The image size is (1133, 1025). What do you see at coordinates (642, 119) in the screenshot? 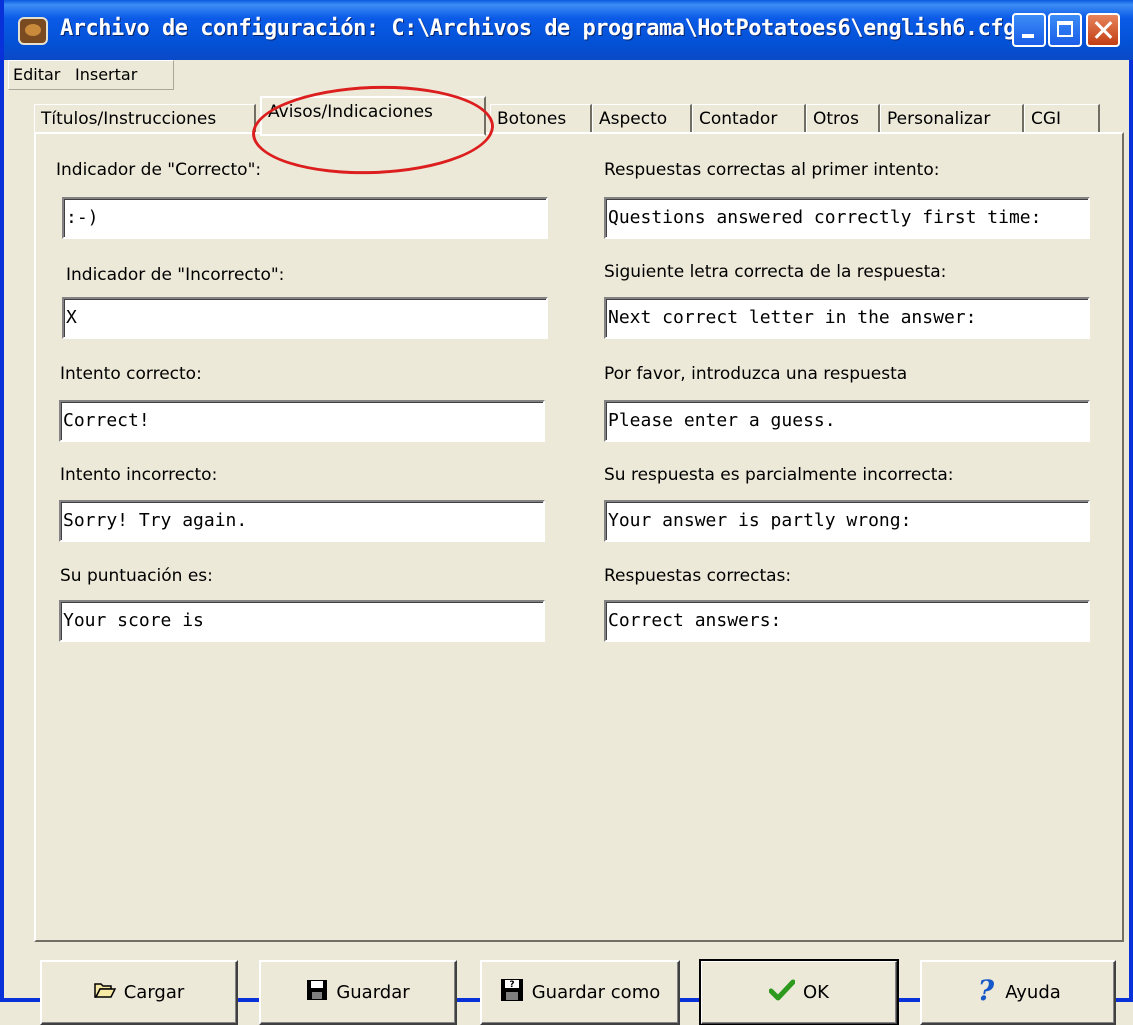
I see `tab-aspecto: Aspecto` at bounding box center [642, 119].